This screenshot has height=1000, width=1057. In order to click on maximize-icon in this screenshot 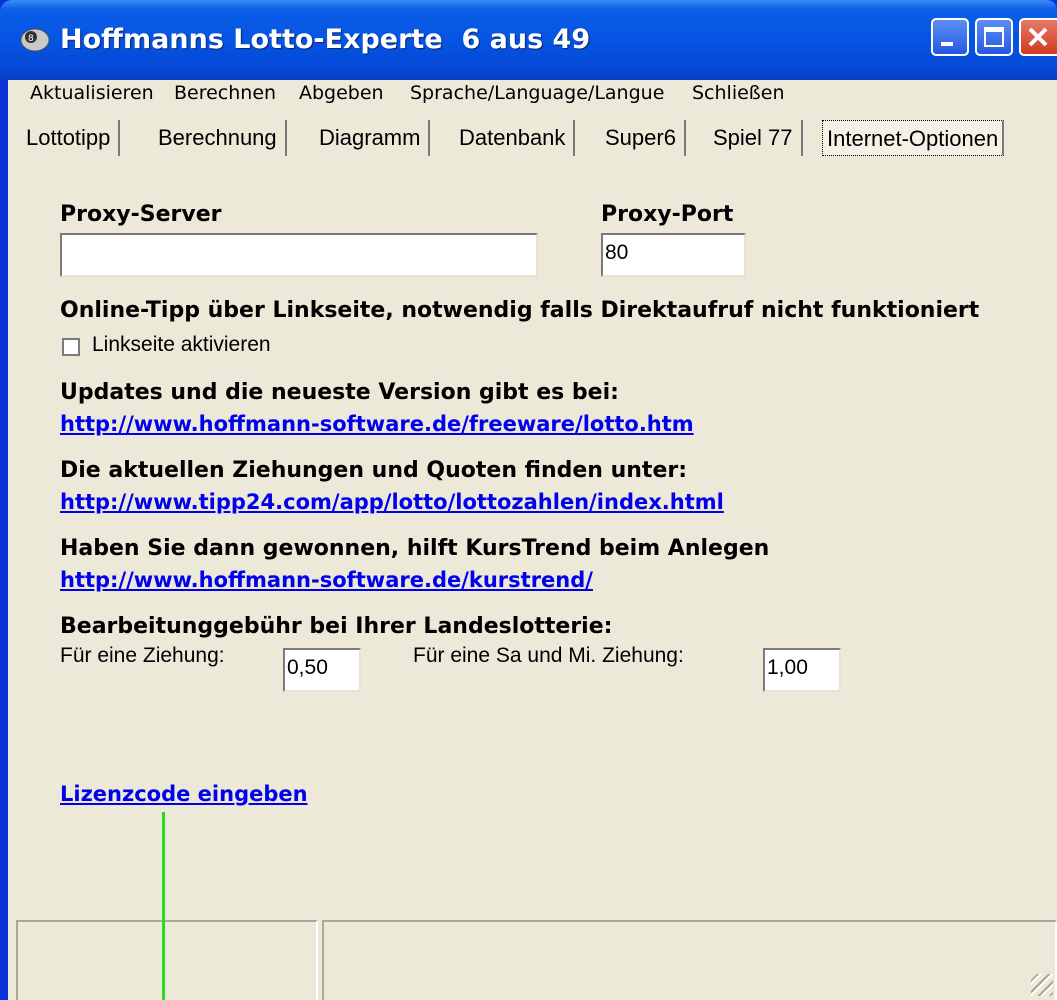, I will do `click(994, 37)`.